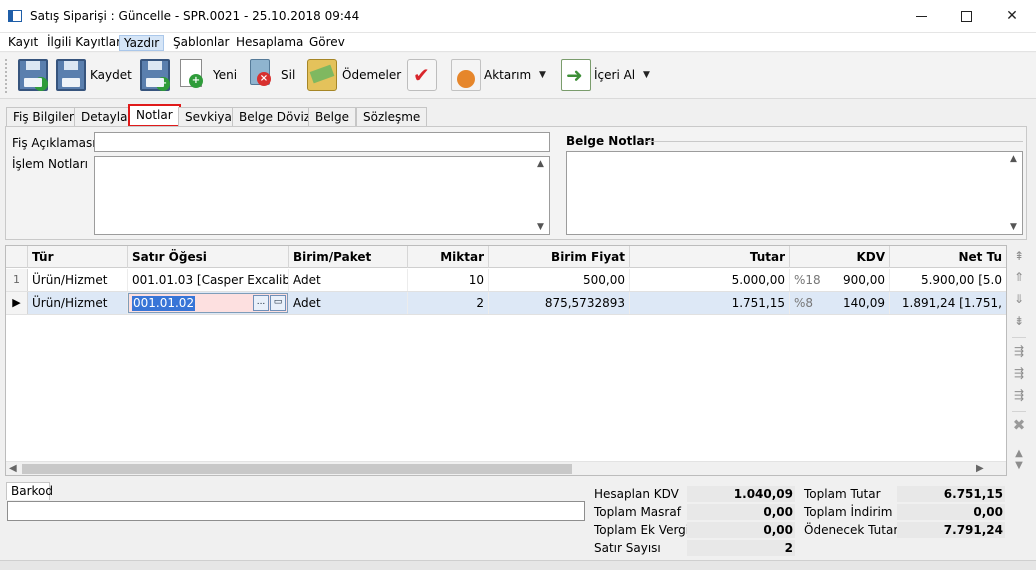  I want to click on menu-sablonlar: Şablonlar, so click(201, 43).